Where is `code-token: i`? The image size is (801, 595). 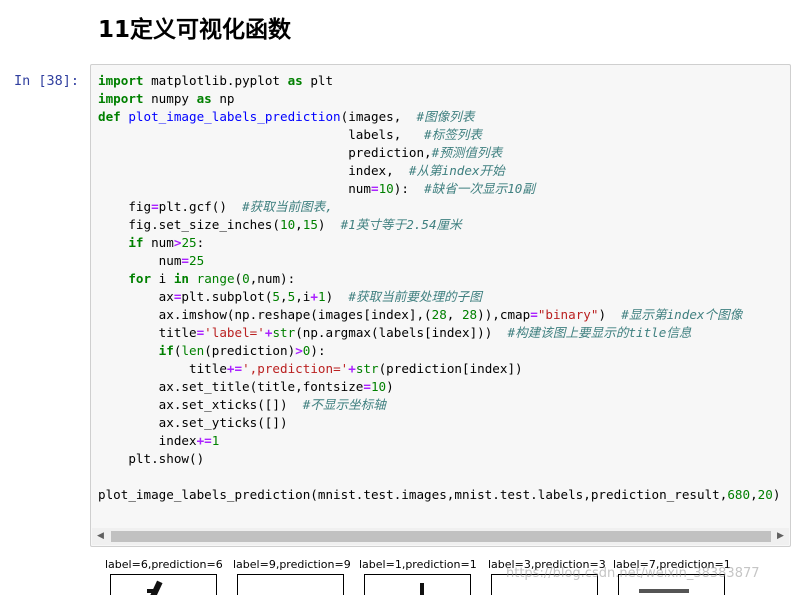 code-token: i is located at coordinates (162, 278).